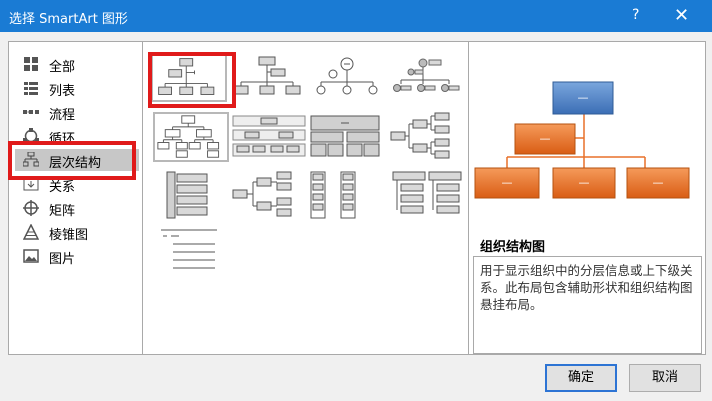 Image resolution: width=712 pixels, height=401 pixels. Describe the element at coordinates (427, 137) in the screenshot. I see `horizontal-hierarchy-layout` at that location.